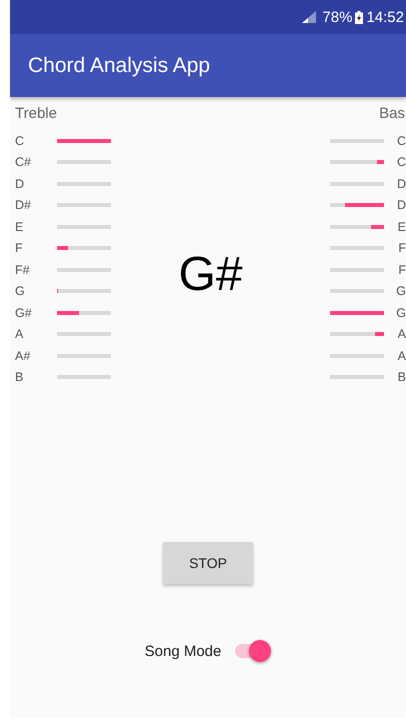 The height and width of the screenshot is (722, 406). What do you see at coordinates (208, 563) in the screenshot?
I see `stop-button: STOP` at bounding box center [208, 563].